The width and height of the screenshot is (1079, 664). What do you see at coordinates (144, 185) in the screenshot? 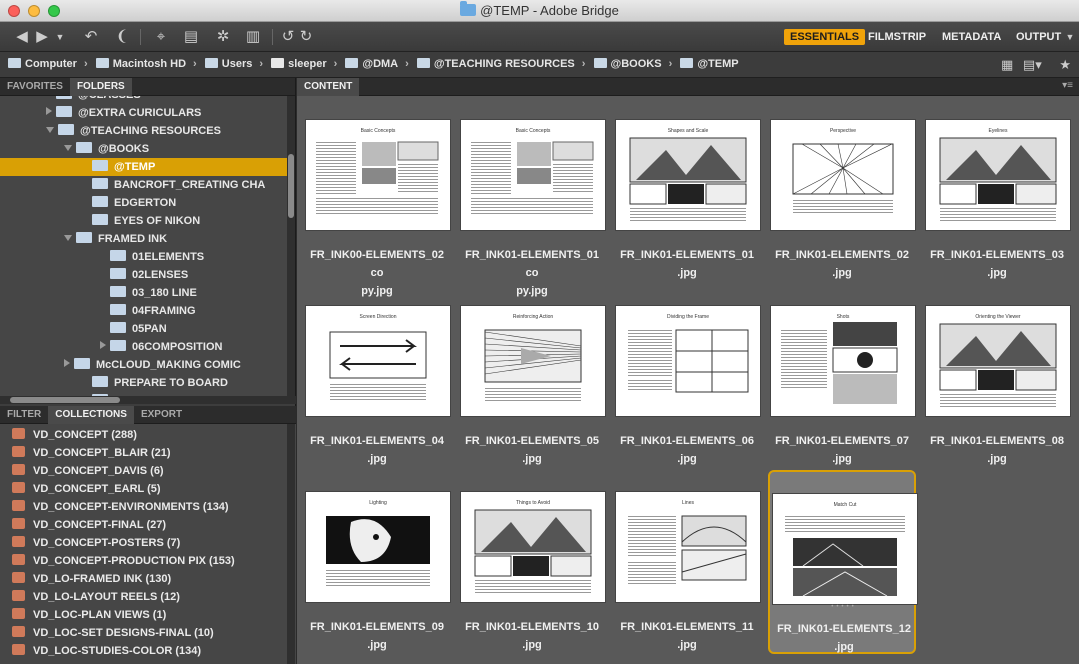
I see `folder-tree-item: BANCROFT_CREATING CHA` at bounding box center [144, 185].